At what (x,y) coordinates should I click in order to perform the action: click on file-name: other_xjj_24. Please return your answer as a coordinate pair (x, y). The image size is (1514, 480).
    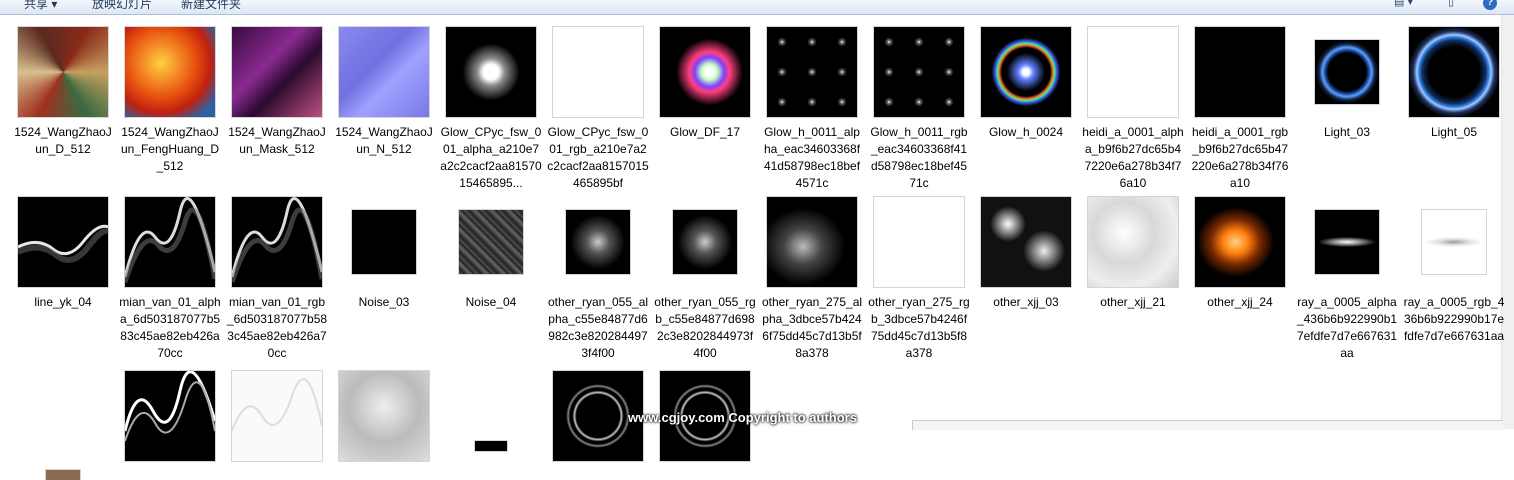
    Looking at the image, I should click on (1240, 302).